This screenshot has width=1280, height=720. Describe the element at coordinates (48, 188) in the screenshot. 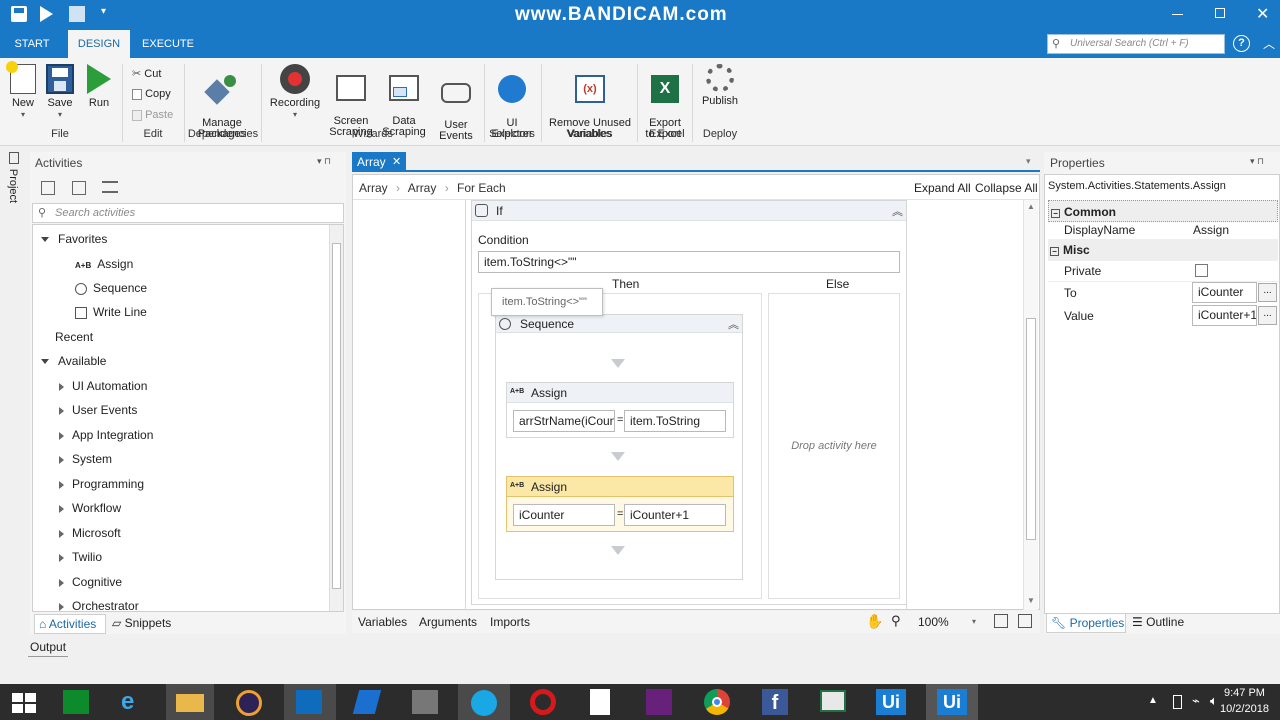

I see `expand-all-activities-icon` at that location.